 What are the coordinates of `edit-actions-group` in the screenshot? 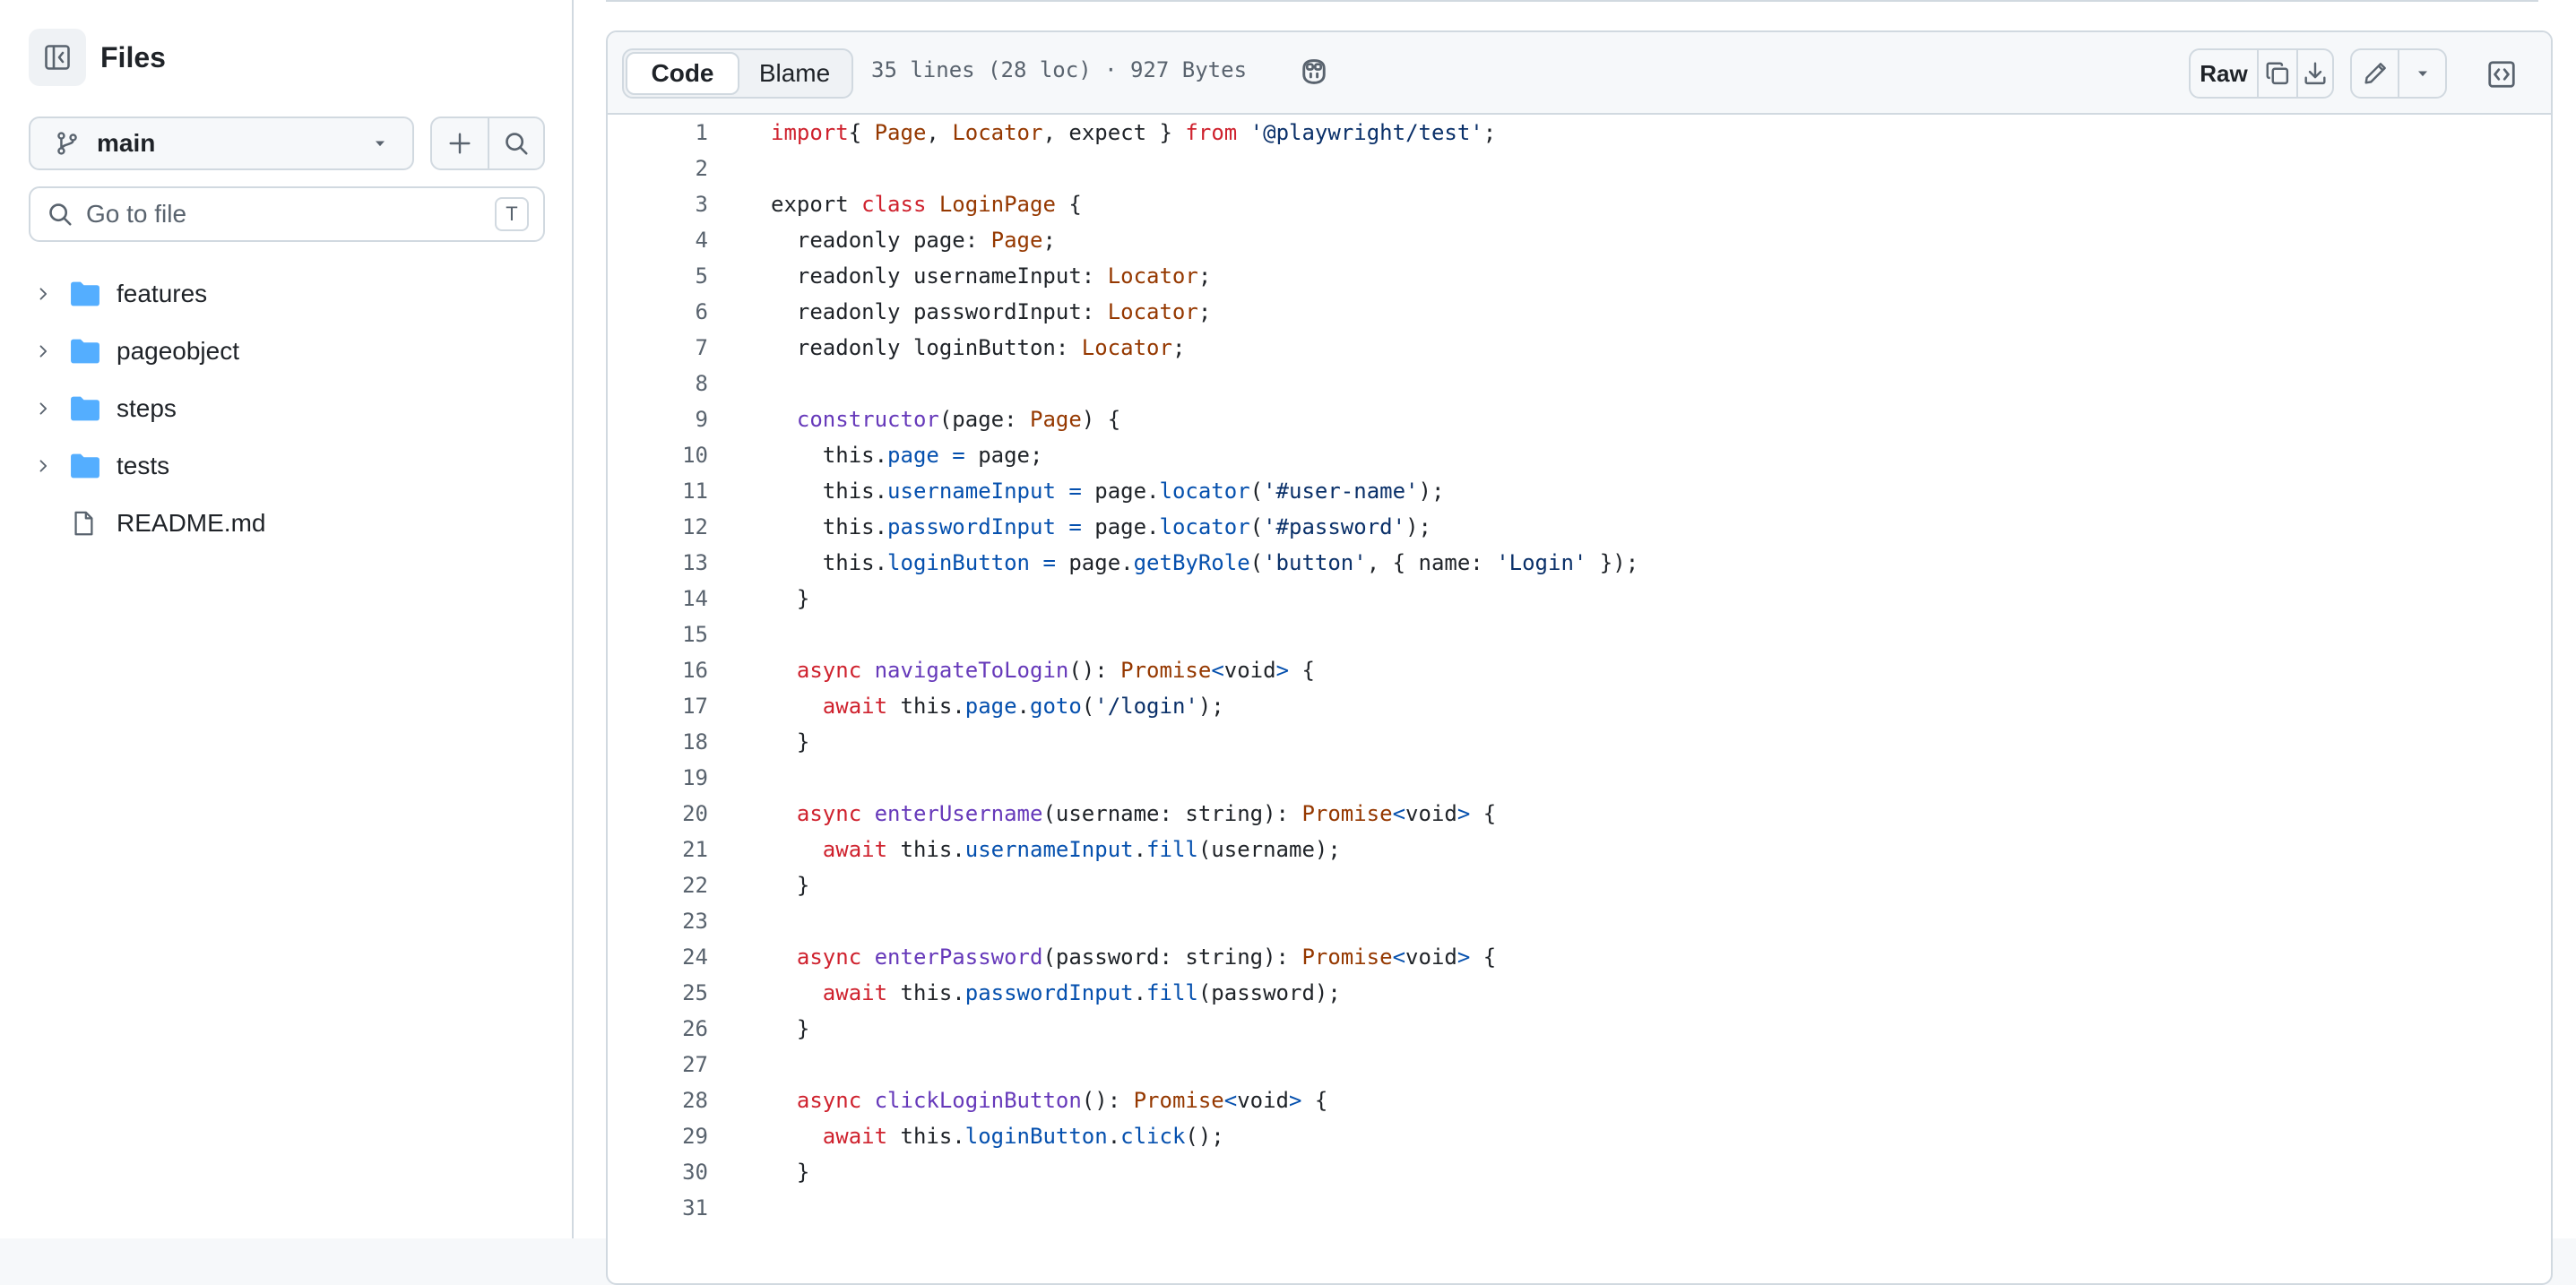 It's located at (2398, 73).